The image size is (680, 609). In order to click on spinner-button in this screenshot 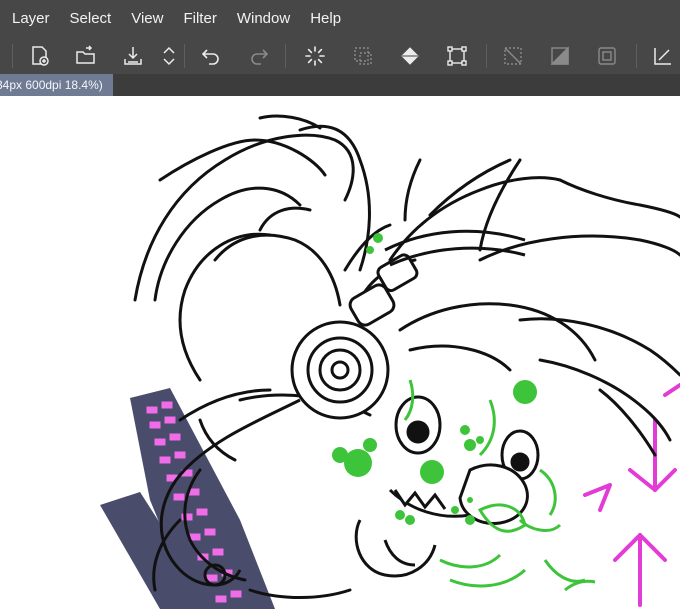, I will do `click(315, 56)`.